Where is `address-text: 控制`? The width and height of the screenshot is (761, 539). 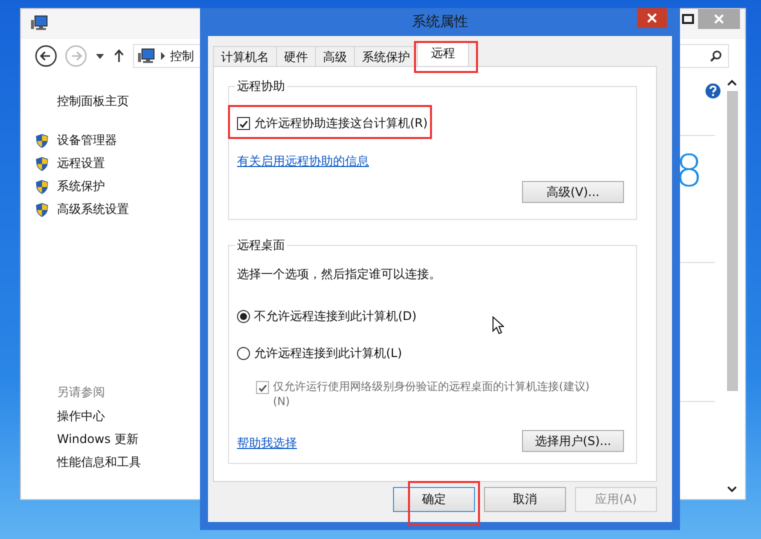 address-text: 控制 is located at coordinates (182, 56).